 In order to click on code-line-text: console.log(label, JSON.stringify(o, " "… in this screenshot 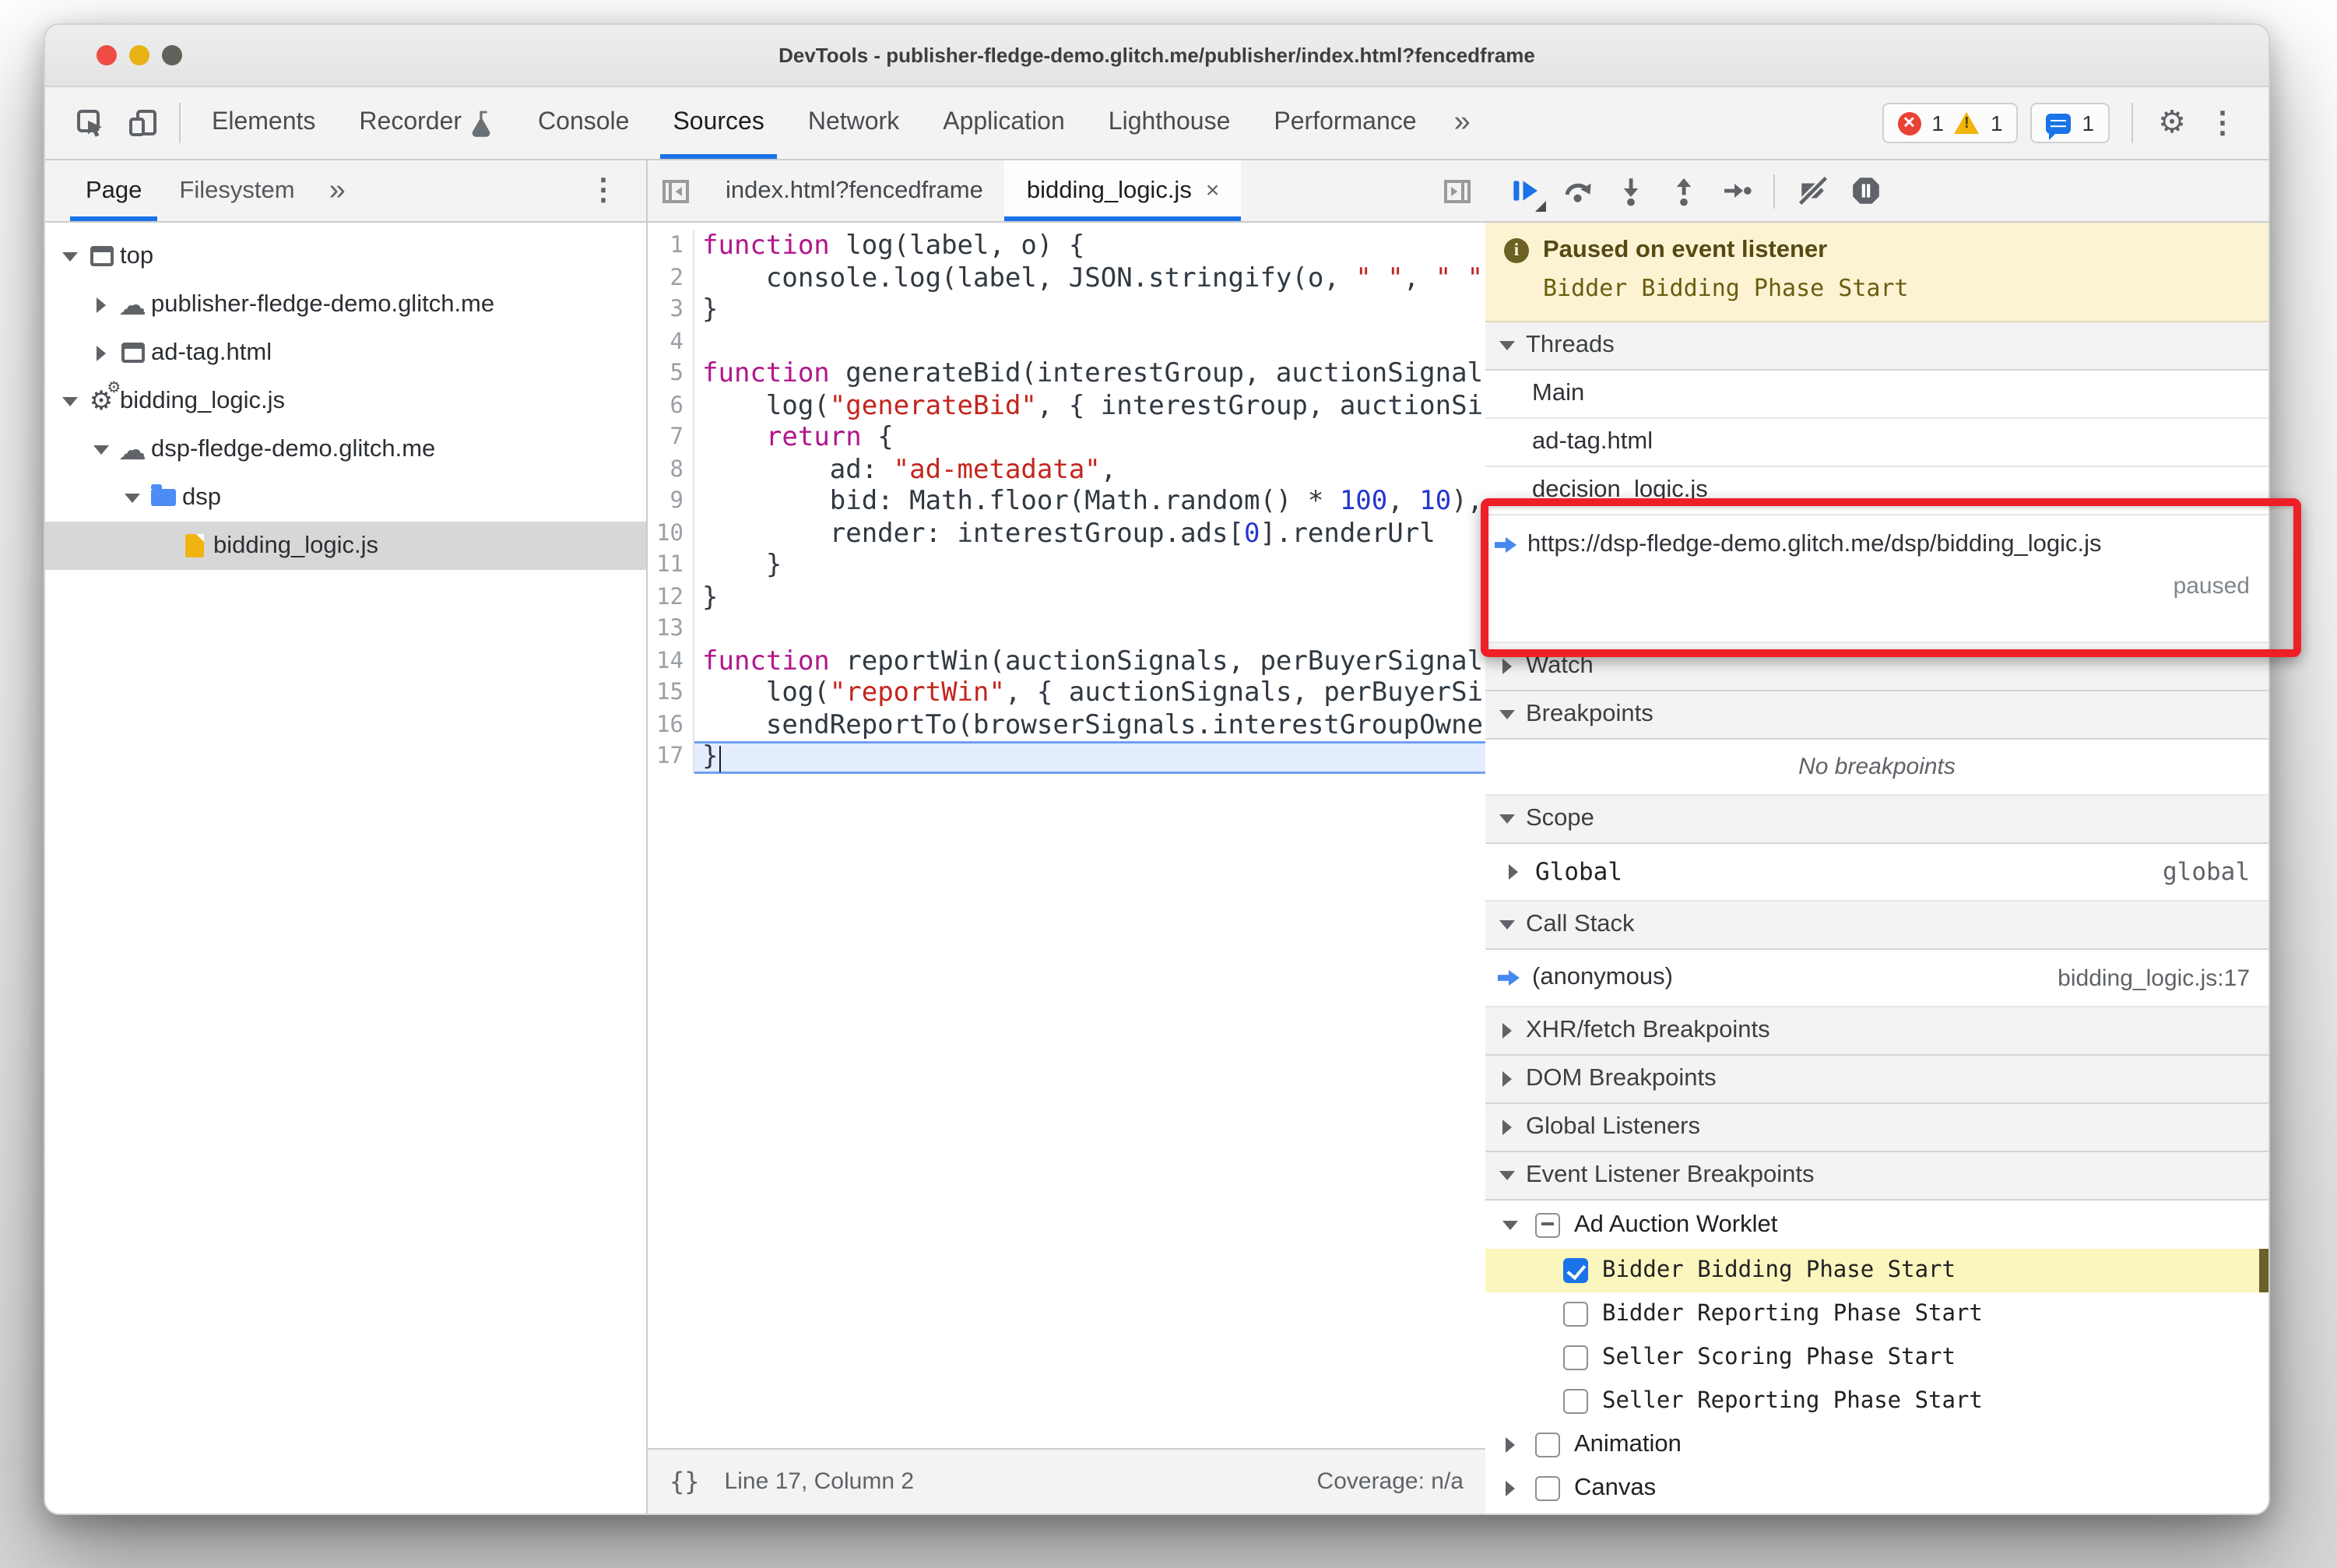, I will do `click(1090, 278)`.